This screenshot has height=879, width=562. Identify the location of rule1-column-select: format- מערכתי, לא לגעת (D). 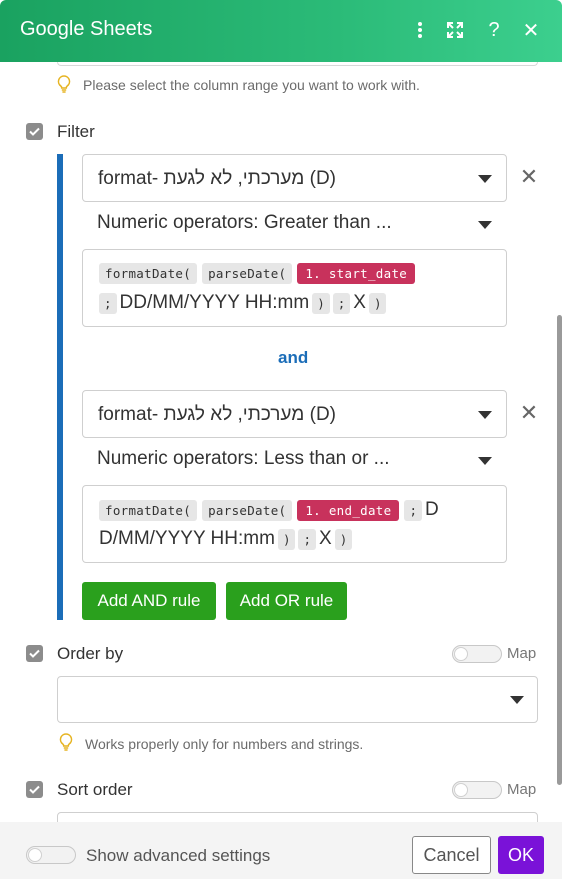
(294, 178).